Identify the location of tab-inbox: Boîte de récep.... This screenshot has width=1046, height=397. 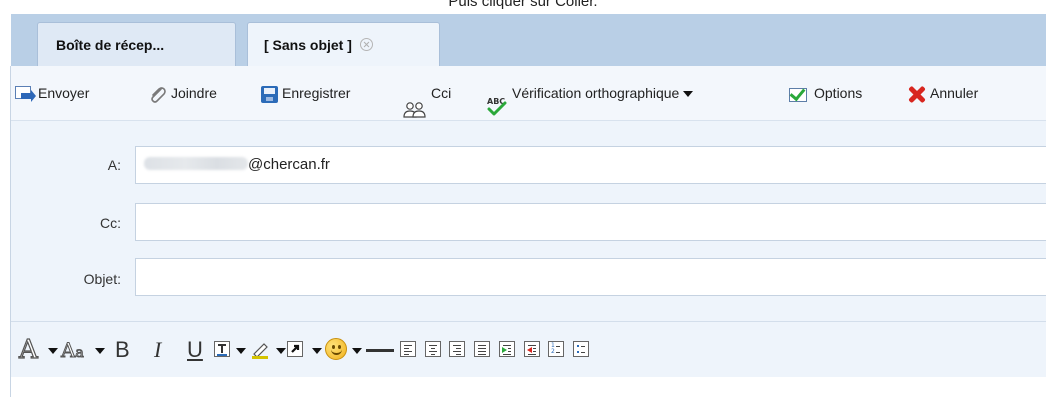
(136, 44).